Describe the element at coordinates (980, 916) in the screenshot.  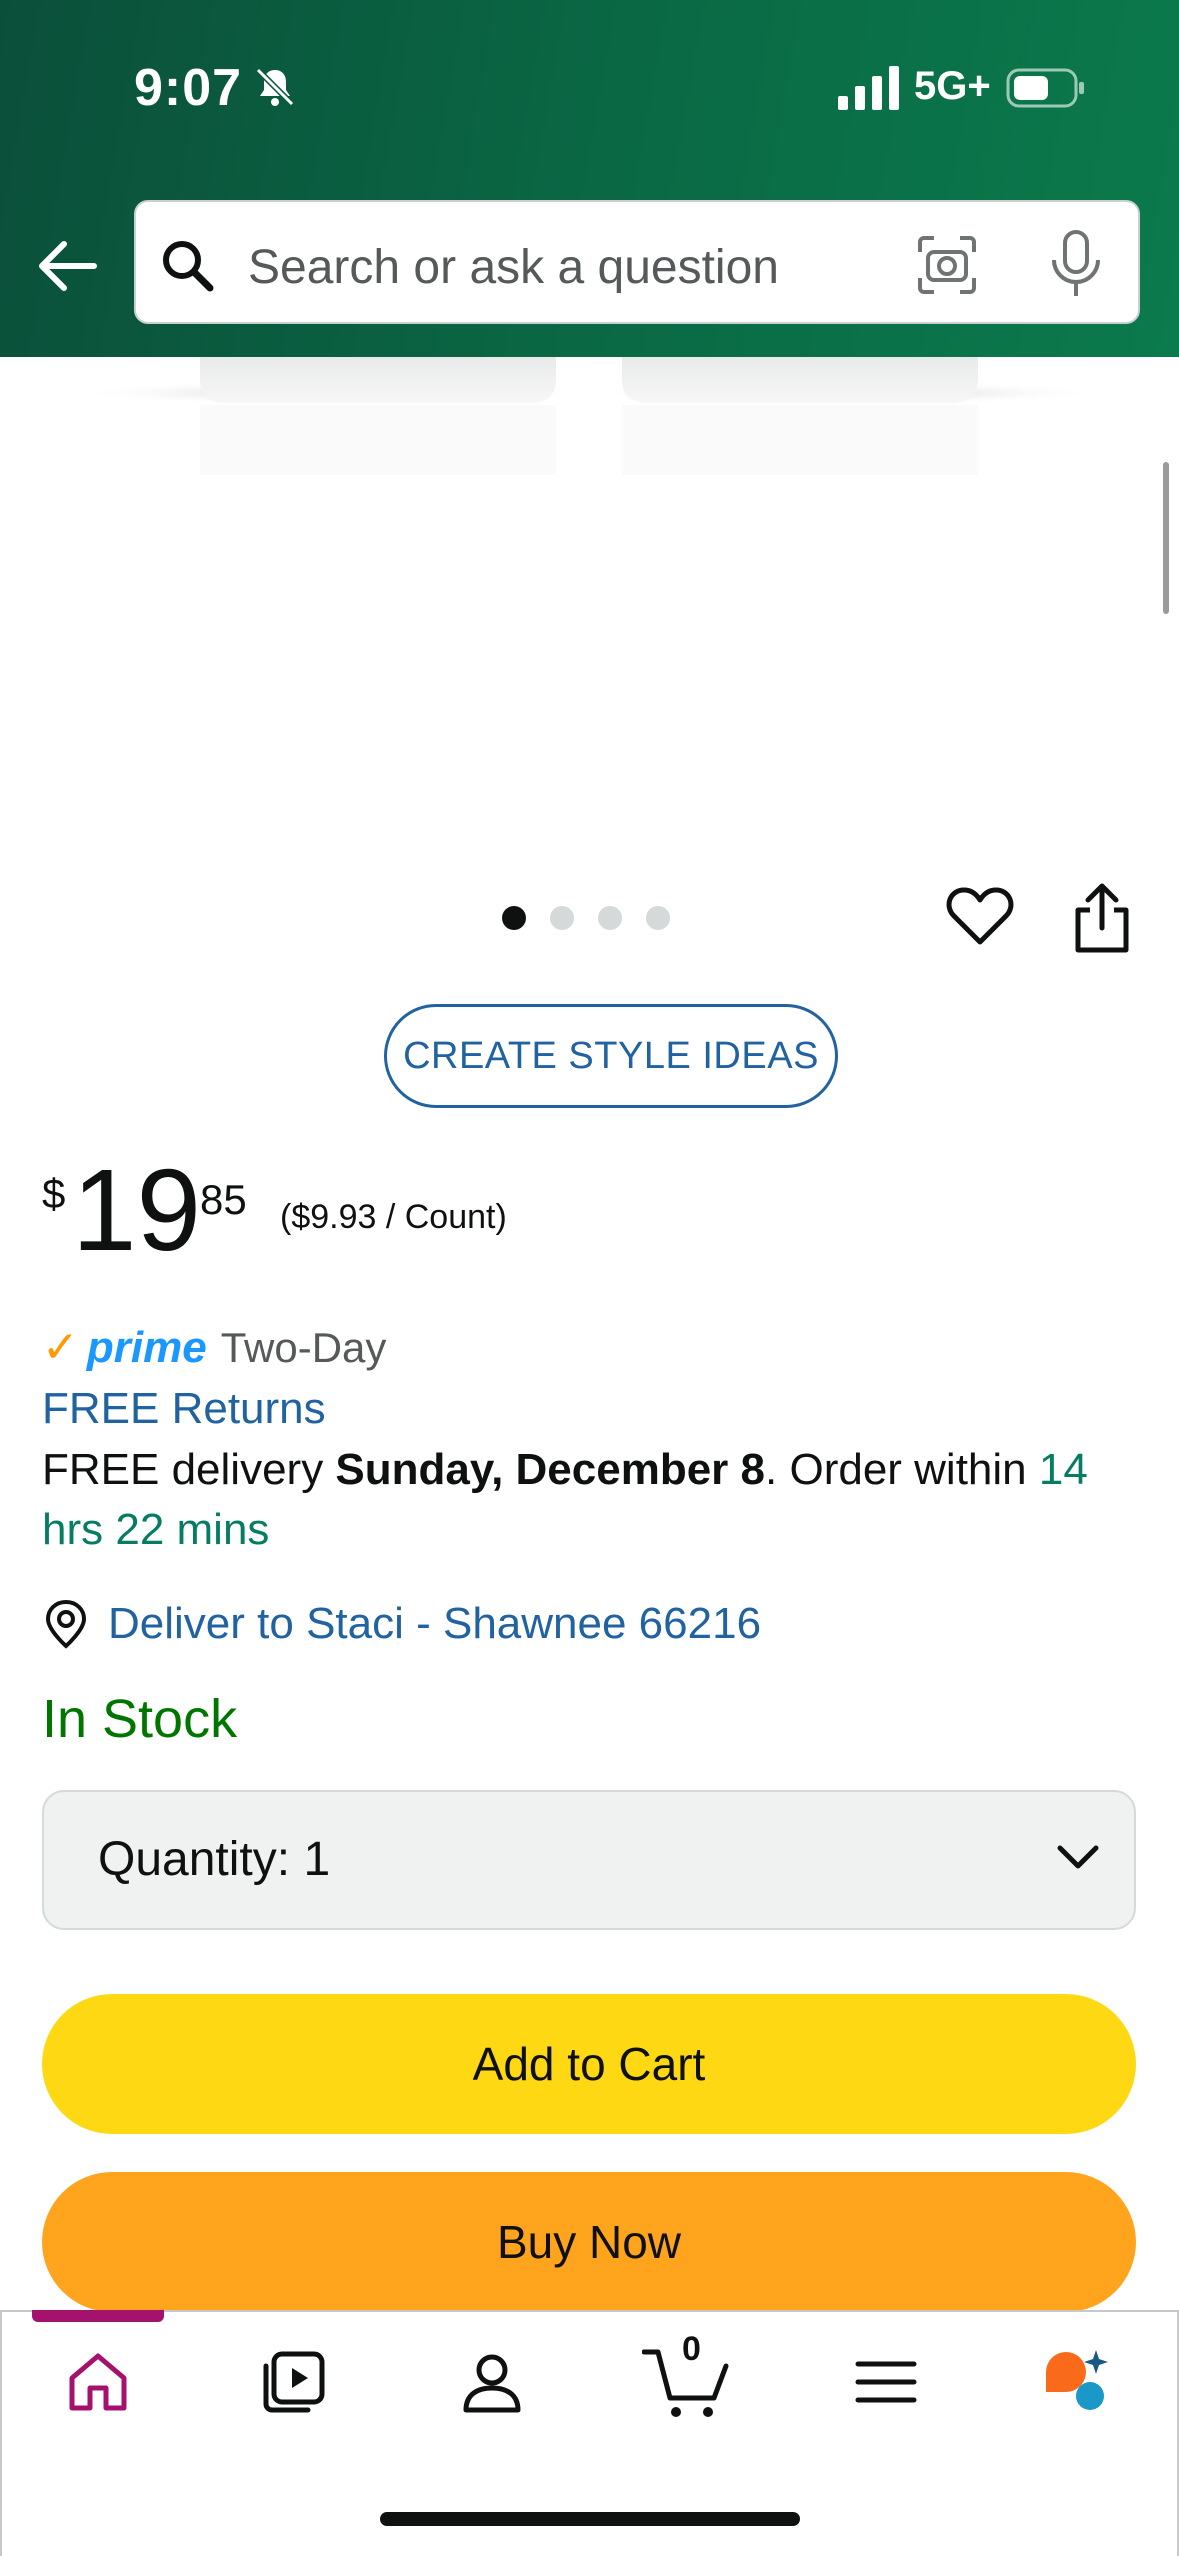
I see `heart-icon` at that location.